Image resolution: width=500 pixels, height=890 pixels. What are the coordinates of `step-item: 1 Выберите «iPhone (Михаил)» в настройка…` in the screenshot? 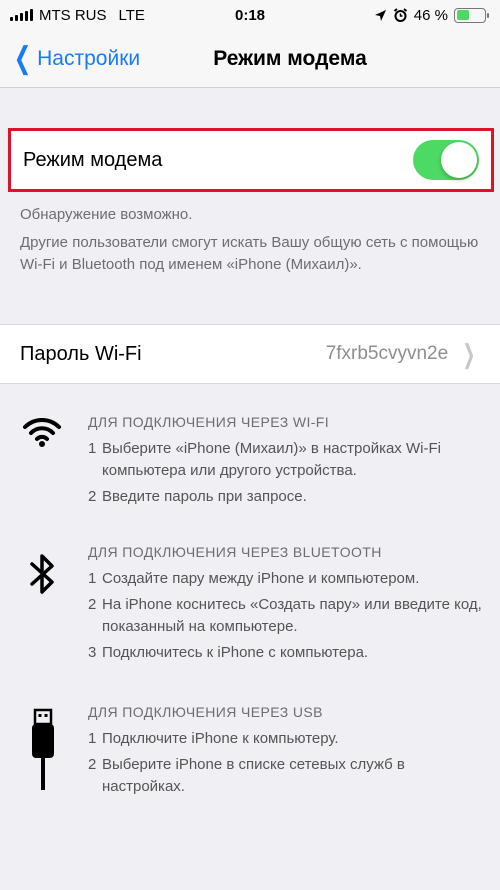 It's located at (288, 460).